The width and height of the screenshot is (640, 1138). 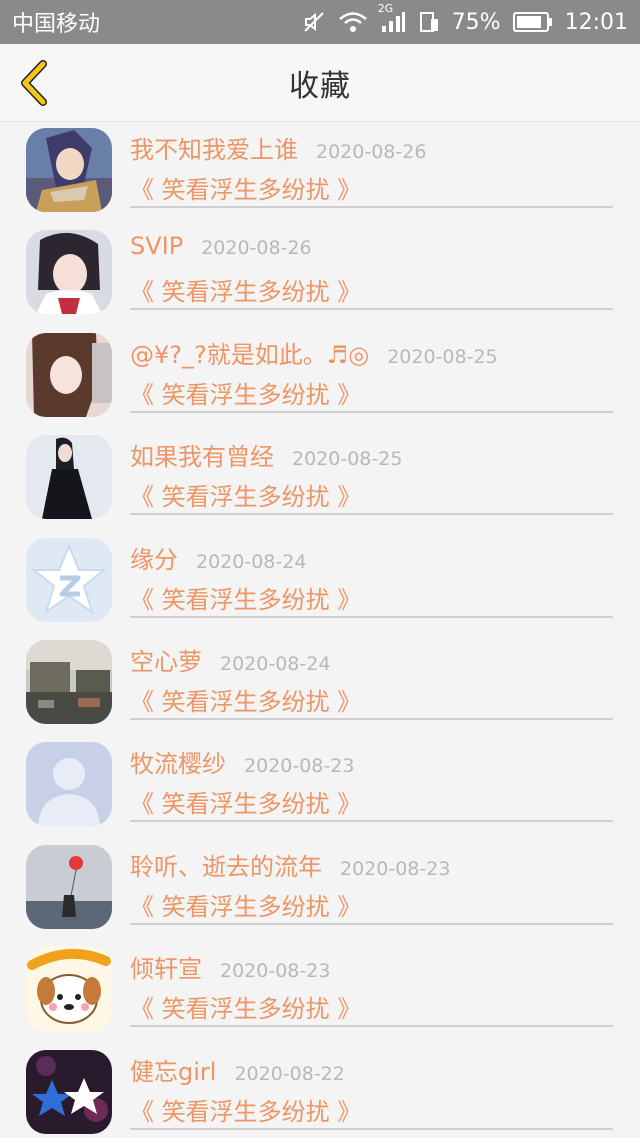 I want to click on user-name: 空心萝, so click(x=166, y=662).